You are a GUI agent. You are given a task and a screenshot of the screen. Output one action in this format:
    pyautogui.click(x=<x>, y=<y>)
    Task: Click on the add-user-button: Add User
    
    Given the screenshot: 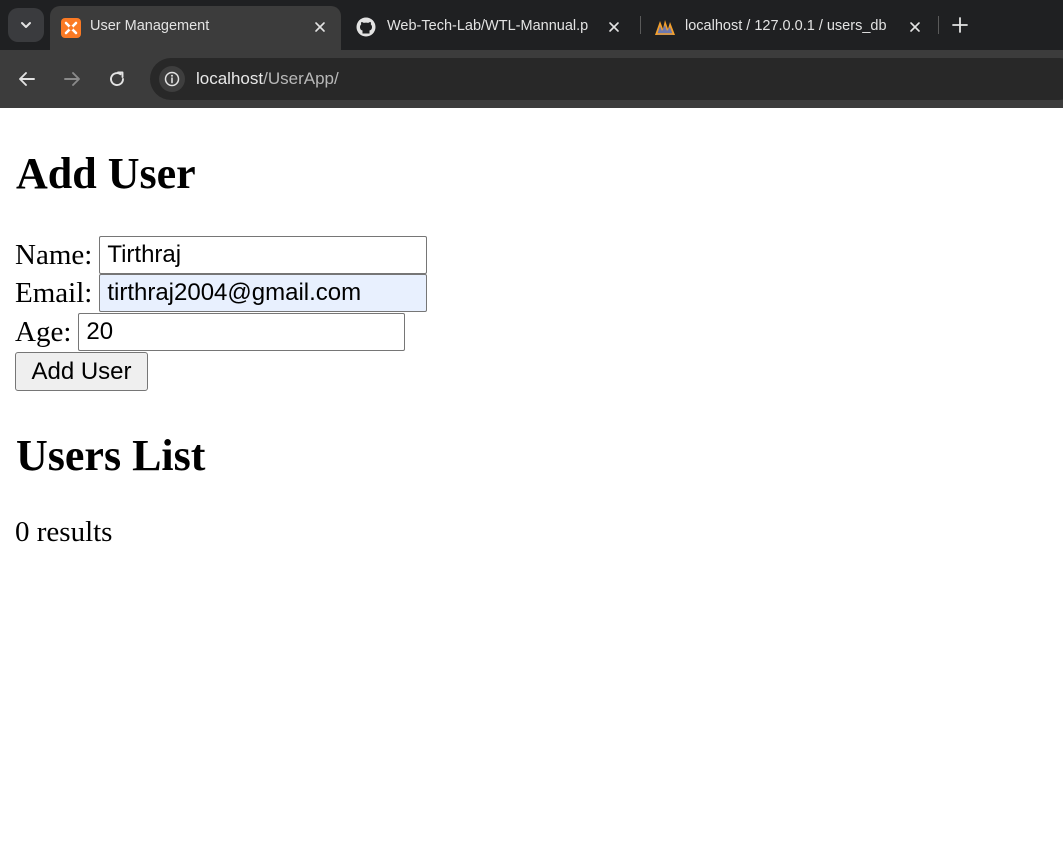 What is the action you would take?
    pyautogui.click(x=81, y=371)
    